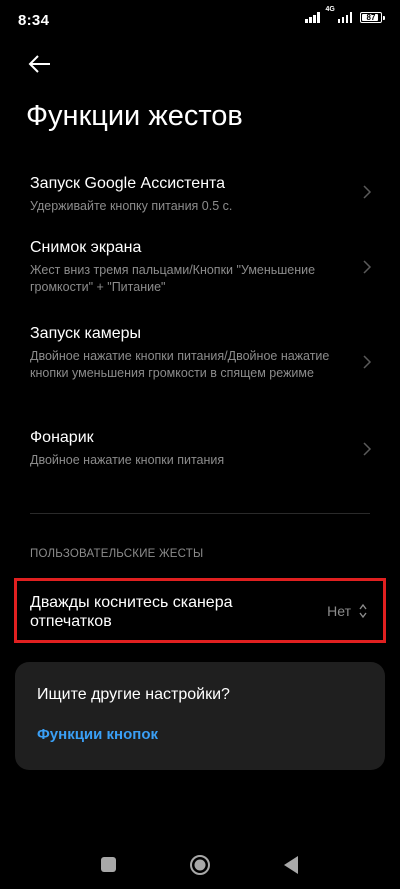  I want to click on signal-icon, so click(312, 17).